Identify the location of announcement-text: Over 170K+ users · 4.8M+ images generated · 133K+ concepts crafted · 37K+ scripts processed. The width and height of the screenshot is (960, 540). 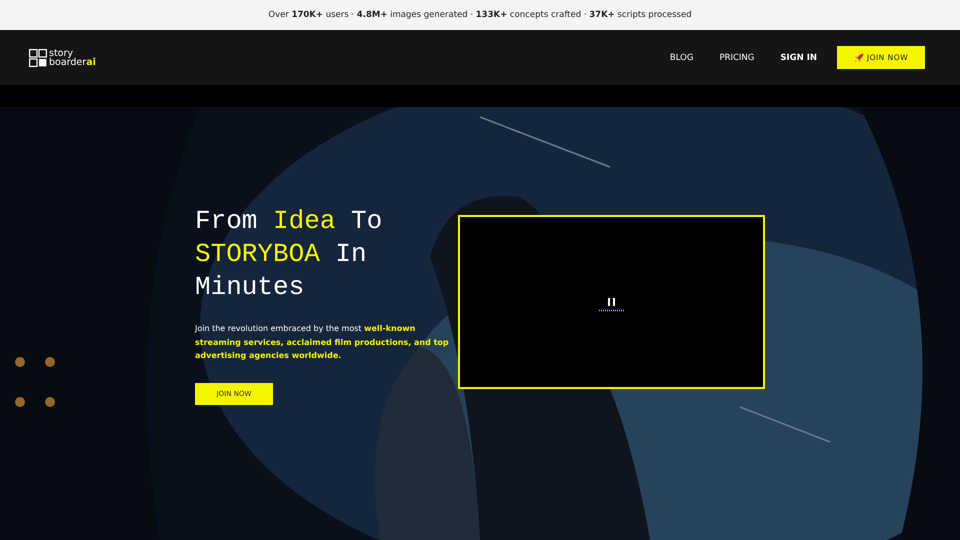
(480, 15).